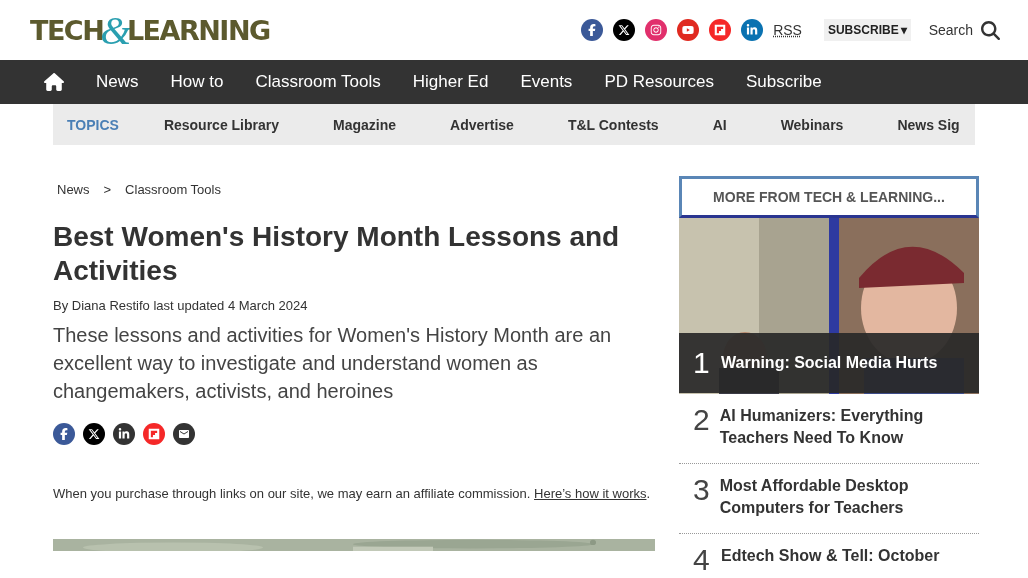  Describe the element at coordinates (719, 124) in the screenshot. I see `topic-link: AI` at that location.